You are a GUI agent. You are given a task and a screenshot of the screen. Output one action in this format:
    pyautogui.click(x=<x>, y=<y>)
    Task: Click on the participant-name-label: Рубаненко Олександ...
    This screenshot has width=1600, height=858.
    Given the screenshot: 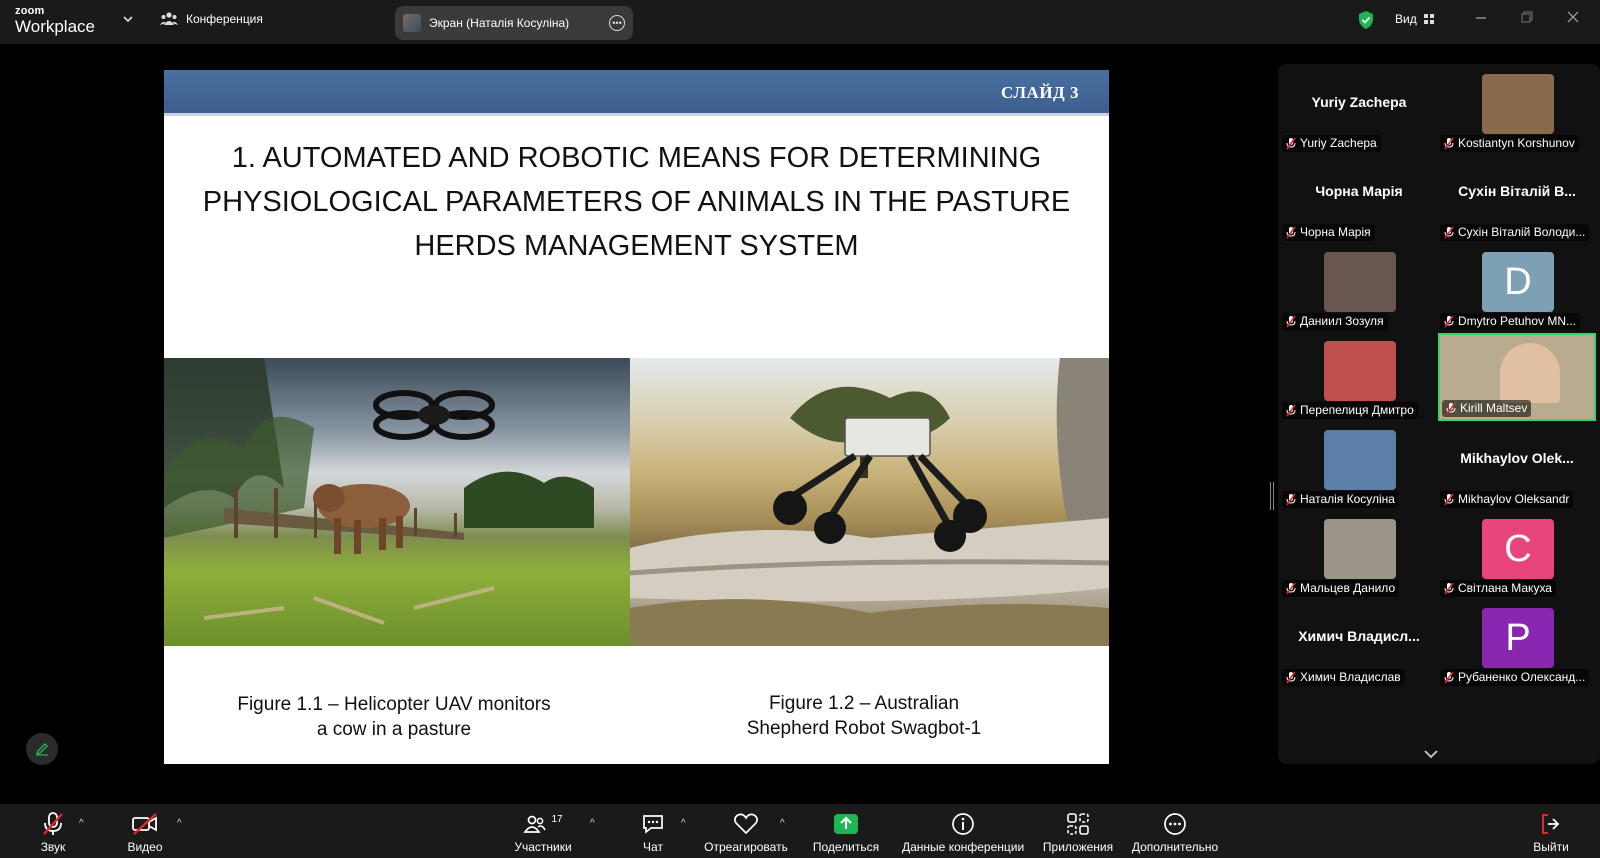 What is the action you would take?
    pyautogui.click(x=1515, y=677)
    